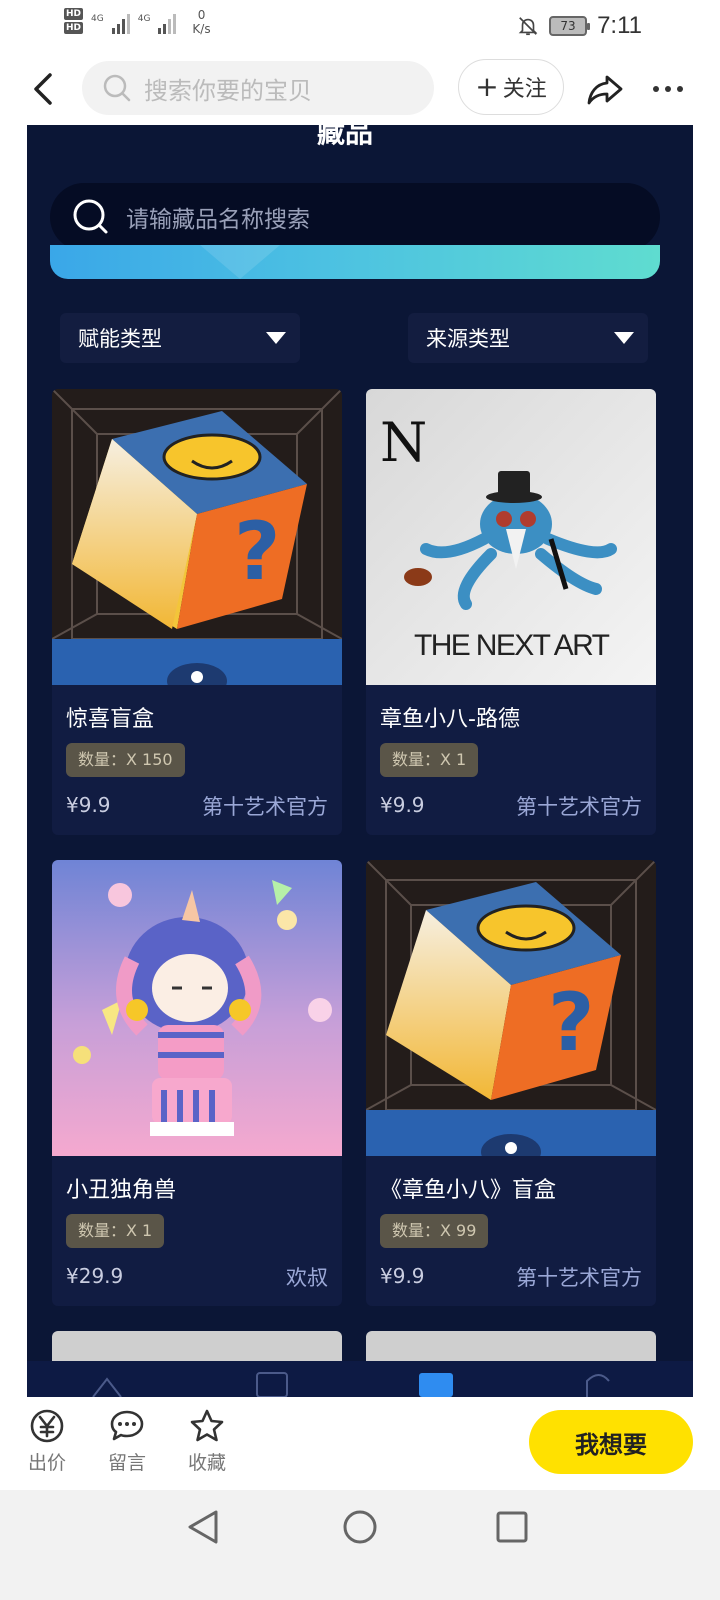  I want to click on hd-badge-2: HD, so click(74, 28).